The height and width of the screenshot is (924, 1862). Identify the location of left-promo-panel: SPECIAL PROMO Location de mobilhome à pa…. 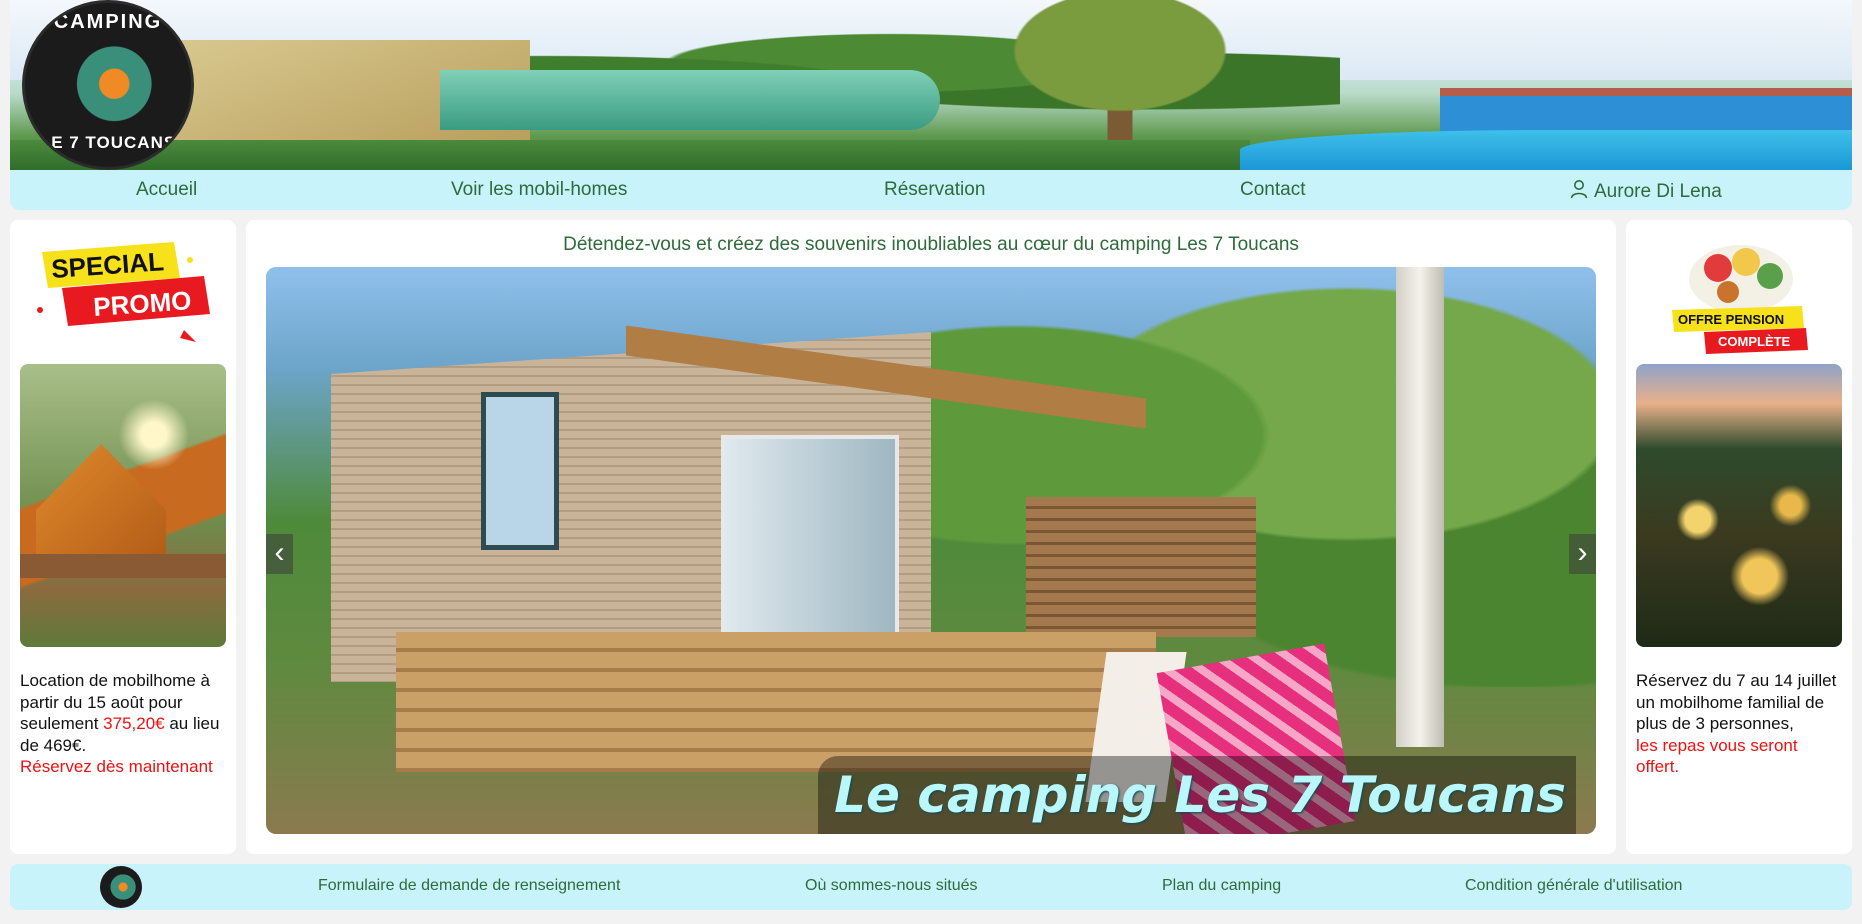
(123, 537).